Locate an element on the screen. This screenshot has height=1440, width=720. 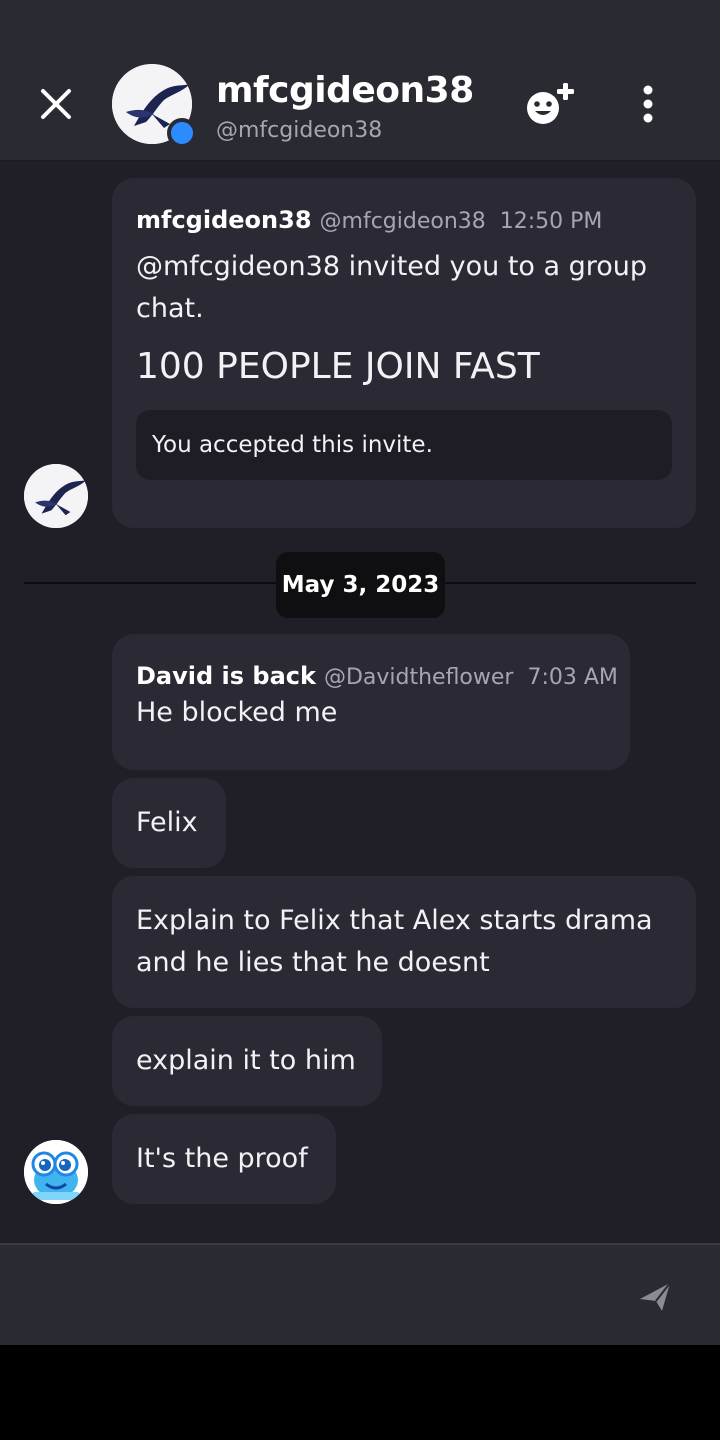
message-time: 12:50 PM is located at coordinates (551, 221).